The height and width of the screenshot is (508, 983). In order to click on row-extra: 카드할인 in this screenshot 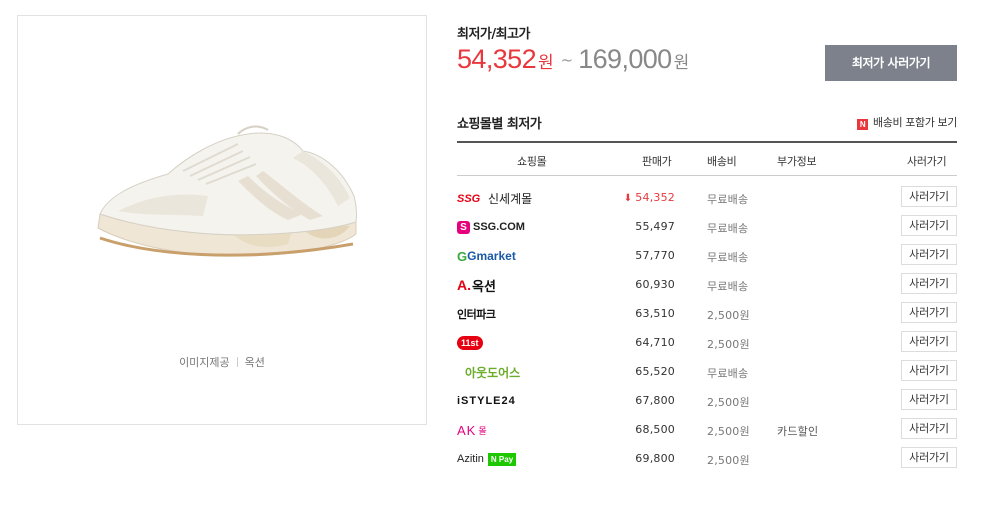, I will do `click(798, 431)`.